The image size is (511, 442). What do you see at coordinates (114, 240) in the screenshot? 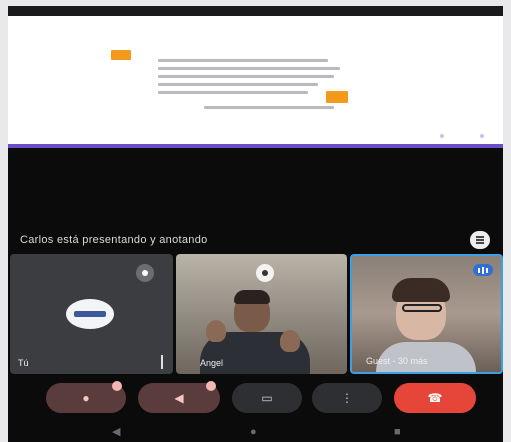
I see `presenting-status: Carlos está presentando y anotando` at bounding box center [114, 240].